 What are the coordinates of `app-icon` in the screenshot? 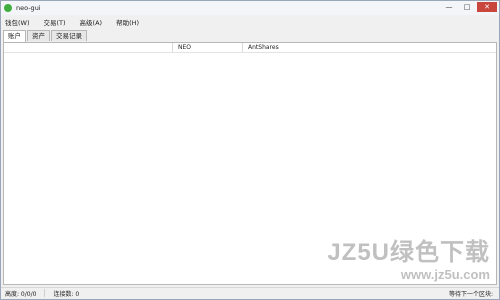 It's located at (8, 8).